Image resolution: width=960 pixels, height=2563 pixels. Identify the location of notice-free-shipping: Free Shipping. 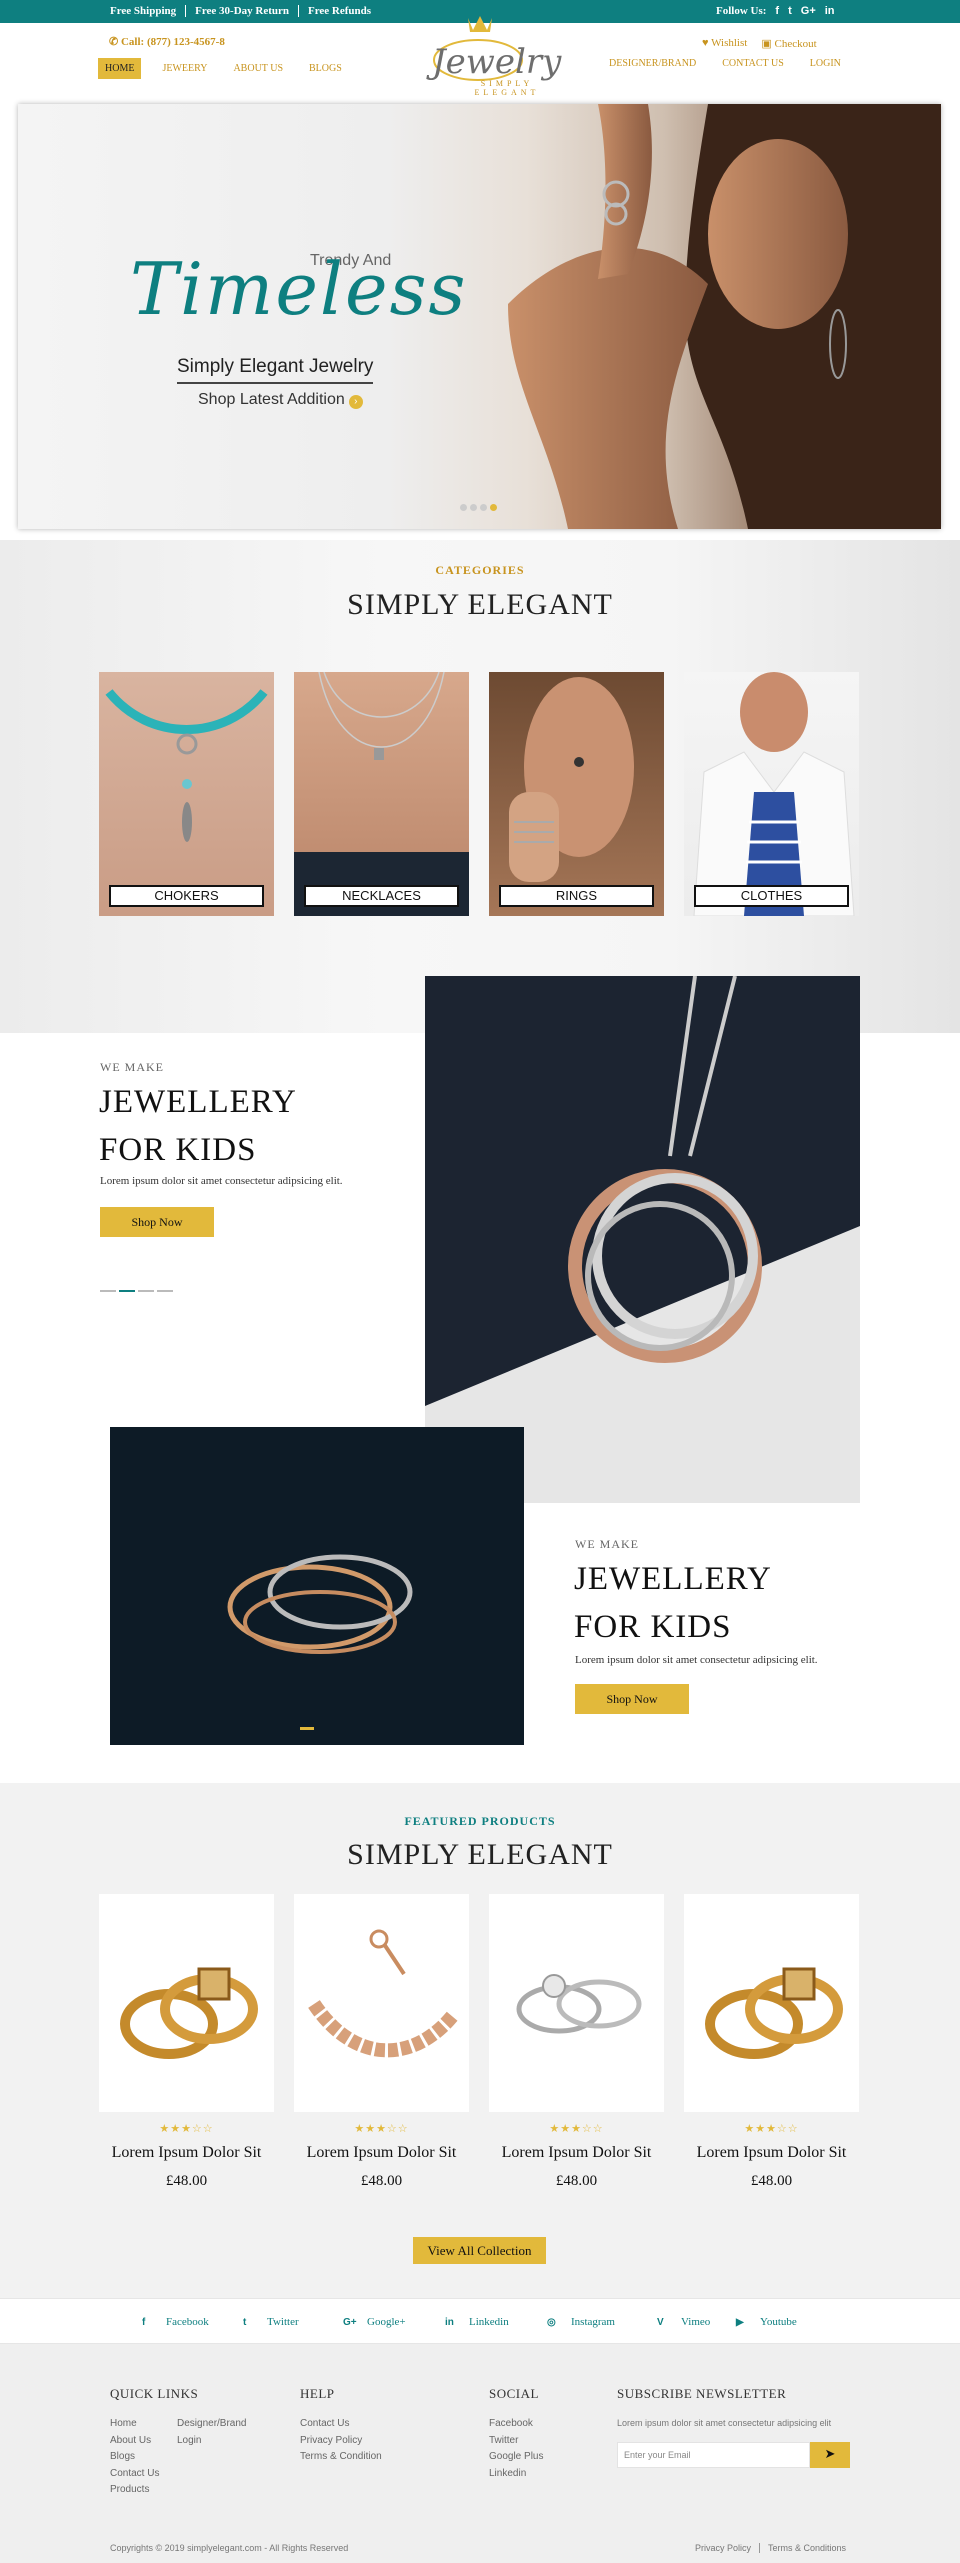
(148, 11).